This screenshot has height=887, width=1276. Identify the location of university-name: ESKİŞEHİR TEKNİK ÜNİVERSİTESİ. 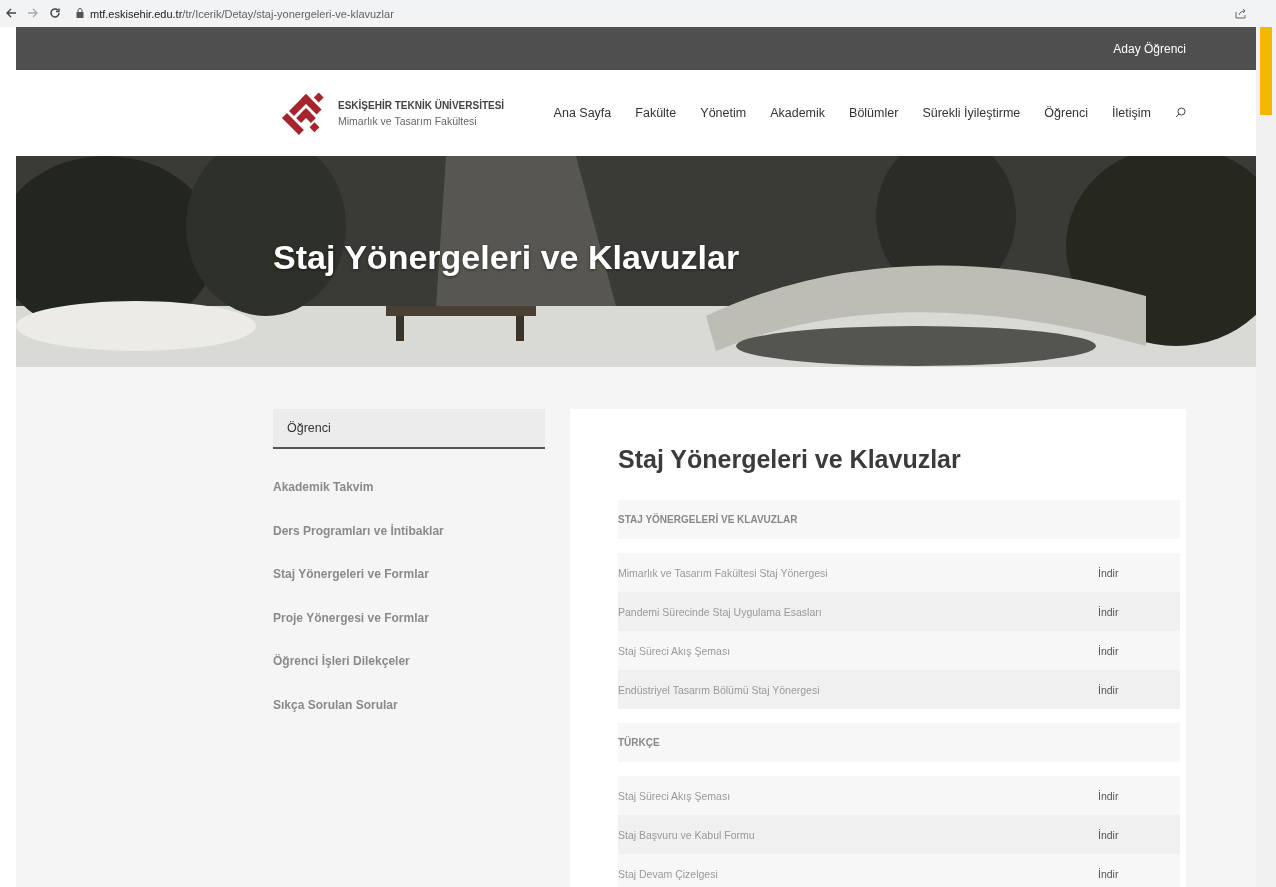
(421, 105).